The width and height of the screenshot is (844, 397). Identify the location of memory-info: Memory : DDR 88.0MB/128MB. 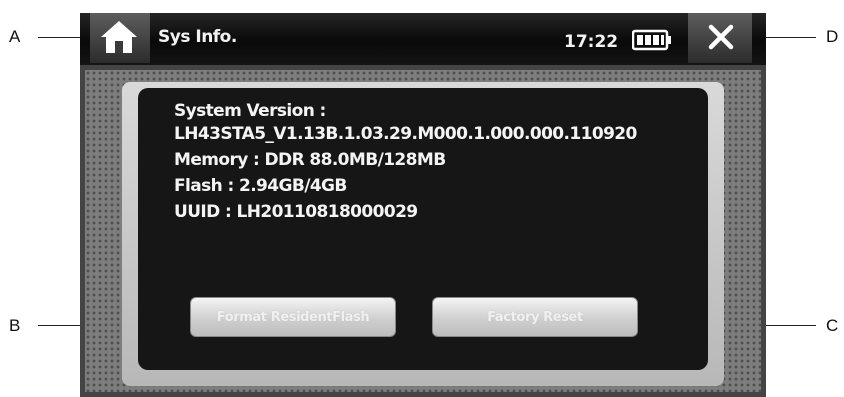
(310, 160).